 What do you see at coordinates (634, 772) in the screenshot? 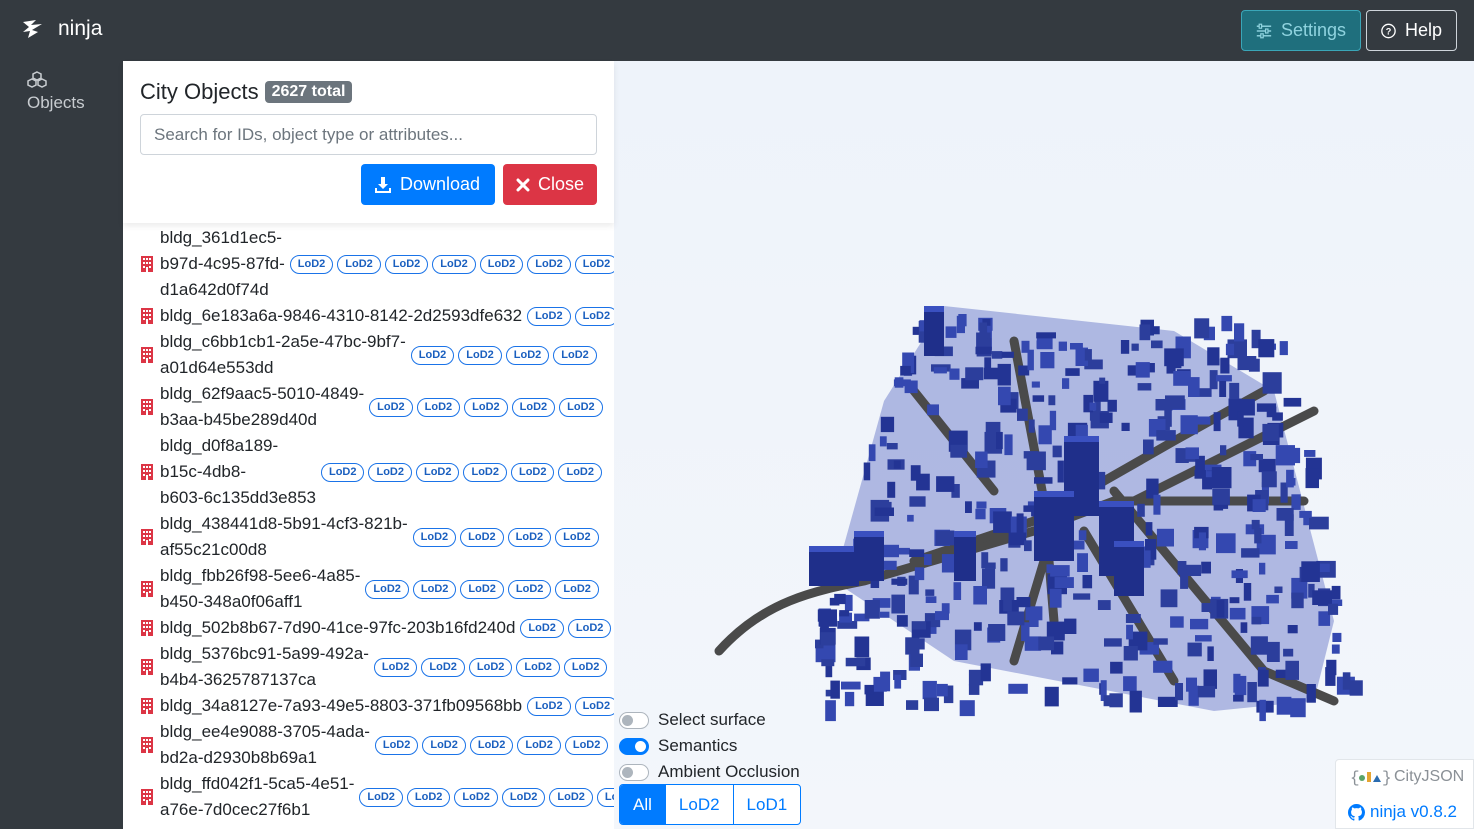
I see `ambient-occlusion-switch` at bounding box center [634, 772].